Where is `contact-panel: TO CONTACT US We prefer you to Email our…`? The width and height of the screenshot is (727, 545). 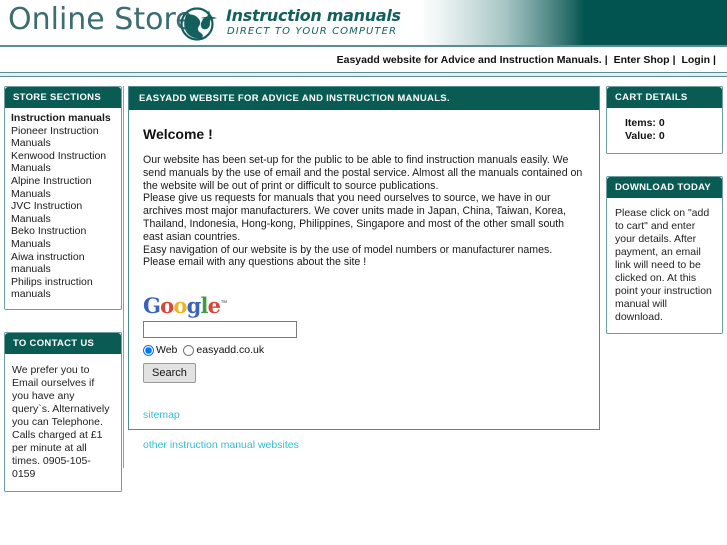 contact-panel: TO CONTACT US We prefer you to Email our… is located at coordinates (63, 411).